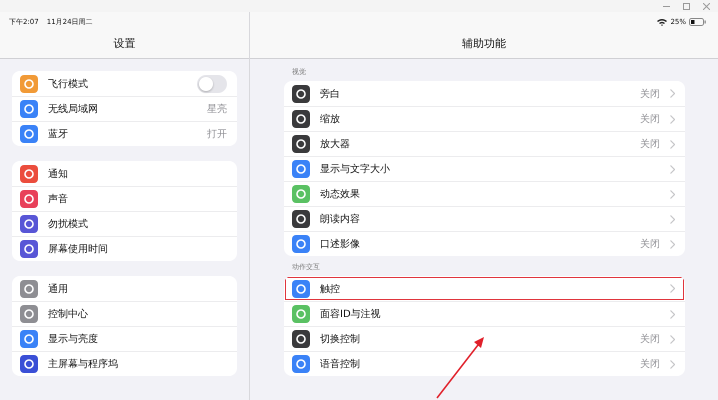 The image size is (718, 400). What do you see at coordinates (124, 338) in the screenshot?
I see `sidebar-item: 显示与亮度` at bounding box center [124, 338].